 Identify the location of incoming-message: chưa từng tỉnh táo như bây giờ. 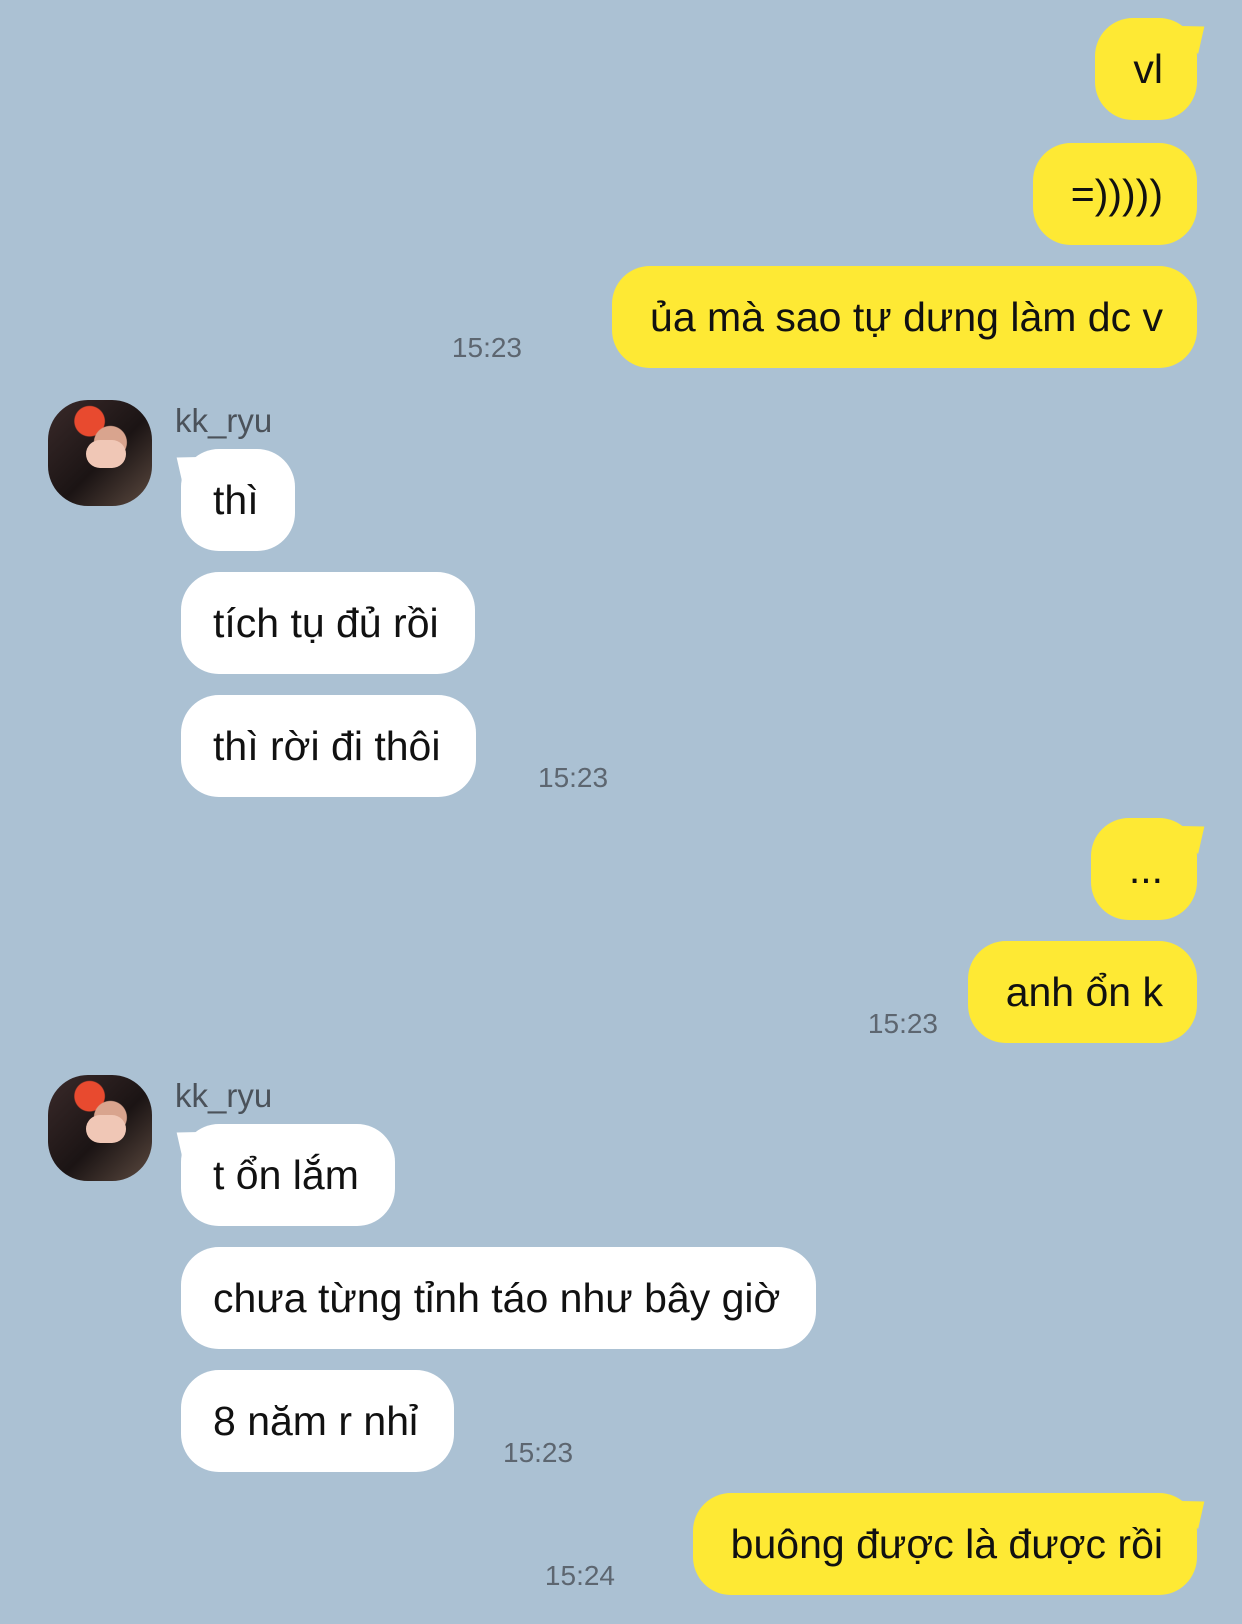
(499, 1298).